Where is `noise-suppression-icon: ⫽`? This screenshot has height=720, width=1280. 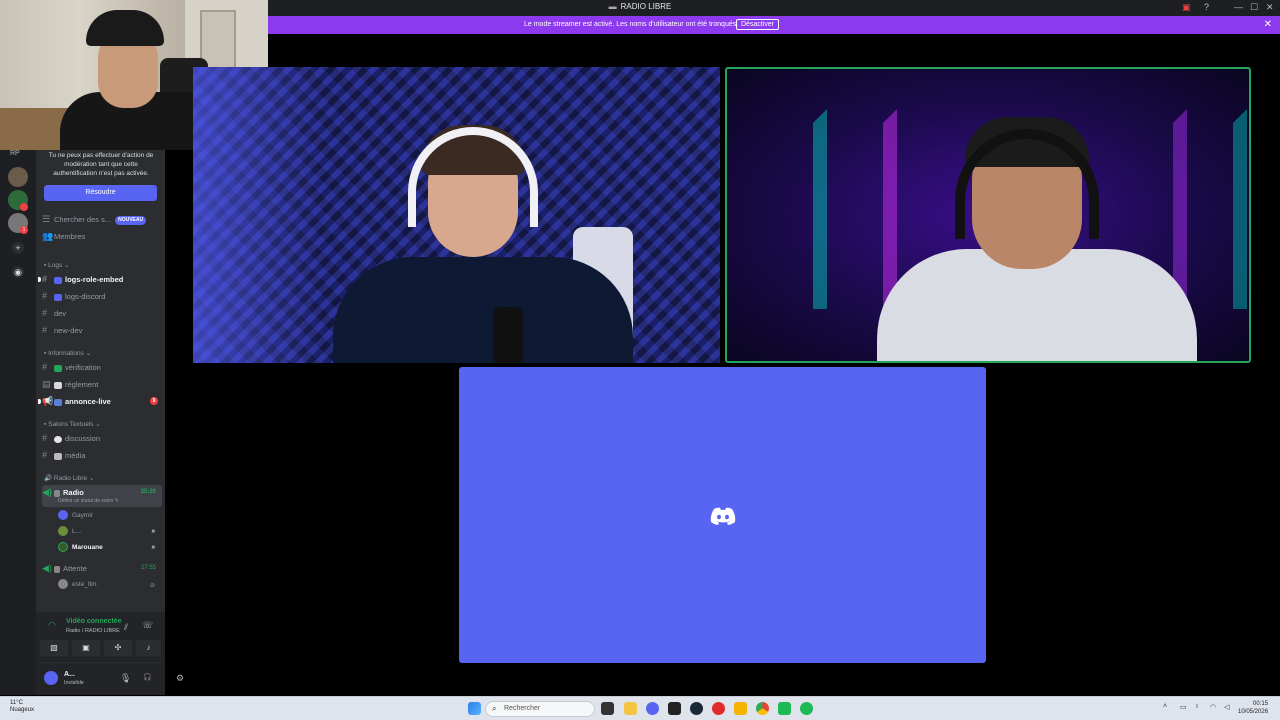 noise-suppression-icon: ⫽ is located at coordinates (126, 627).